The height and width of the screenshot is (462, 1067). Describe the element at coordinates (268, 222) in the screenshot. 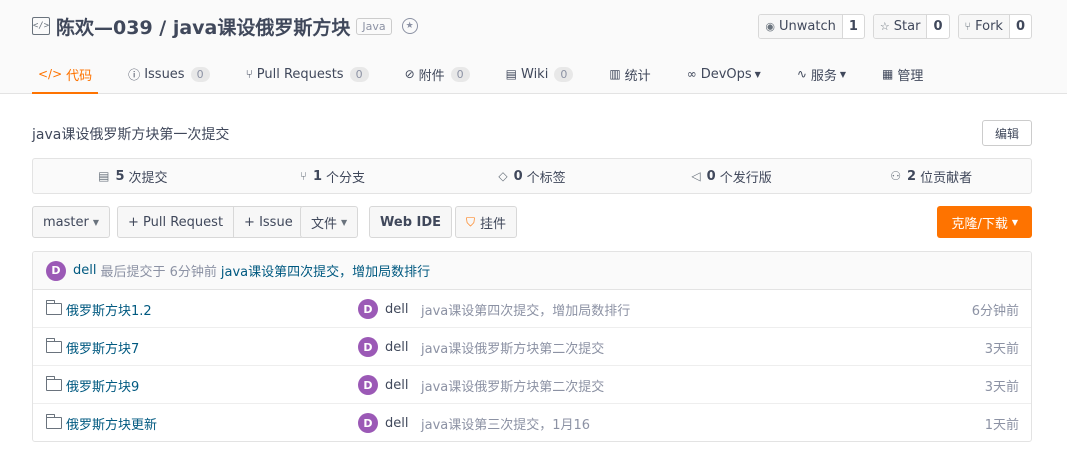

I see `new-issue-button: + Issue` at that location.